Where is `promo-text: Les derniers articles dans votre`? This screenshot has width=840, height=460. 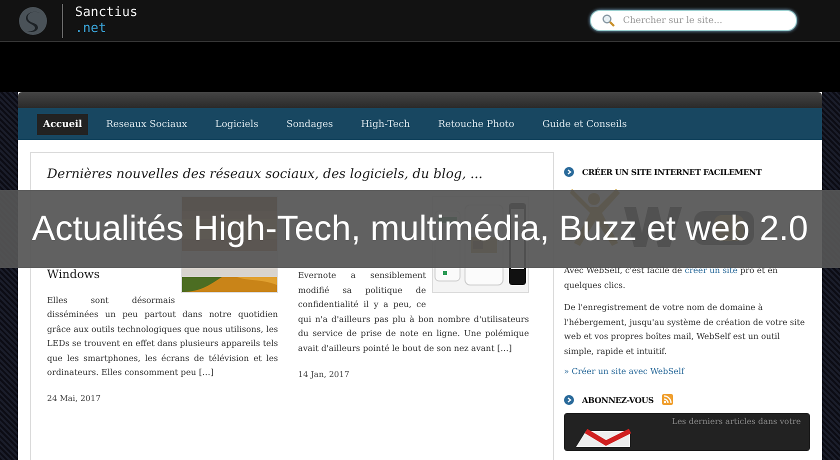 promo-text: Les derniers articles dans votre is located at coordinates (736, 421).